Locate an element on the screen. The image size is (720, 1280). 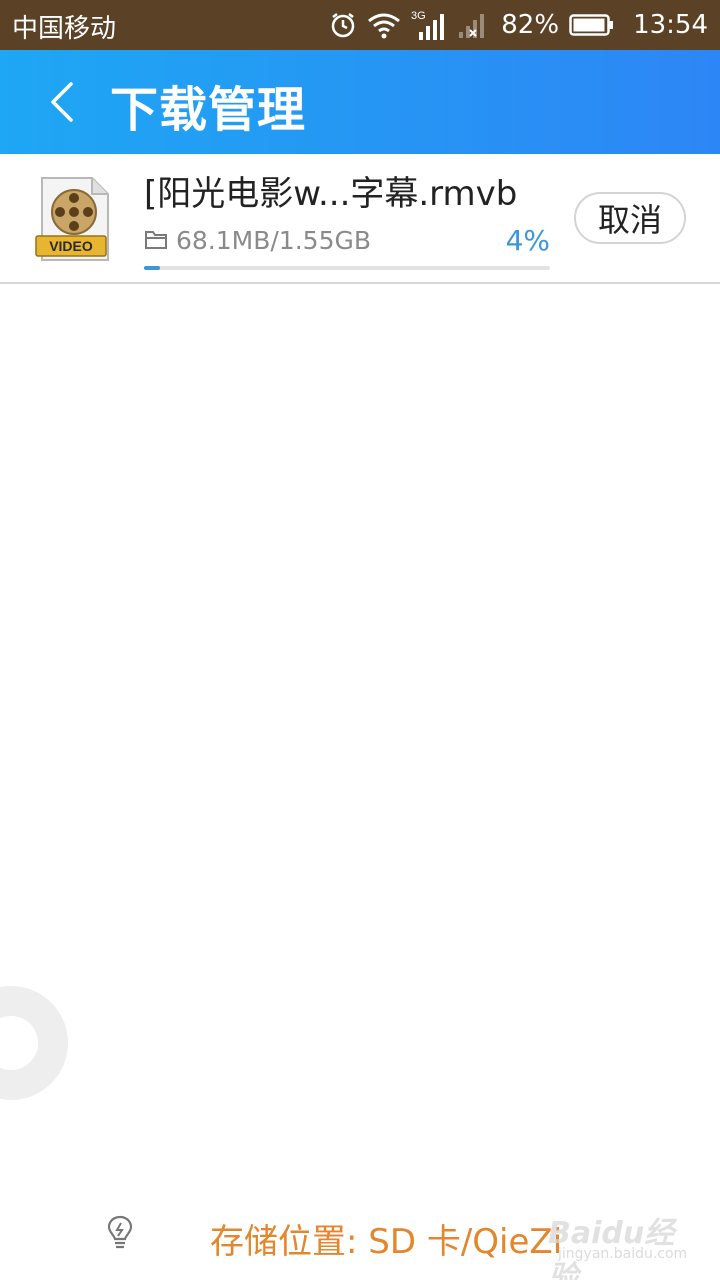
alarm-icon is located at coordinates (343, 25).